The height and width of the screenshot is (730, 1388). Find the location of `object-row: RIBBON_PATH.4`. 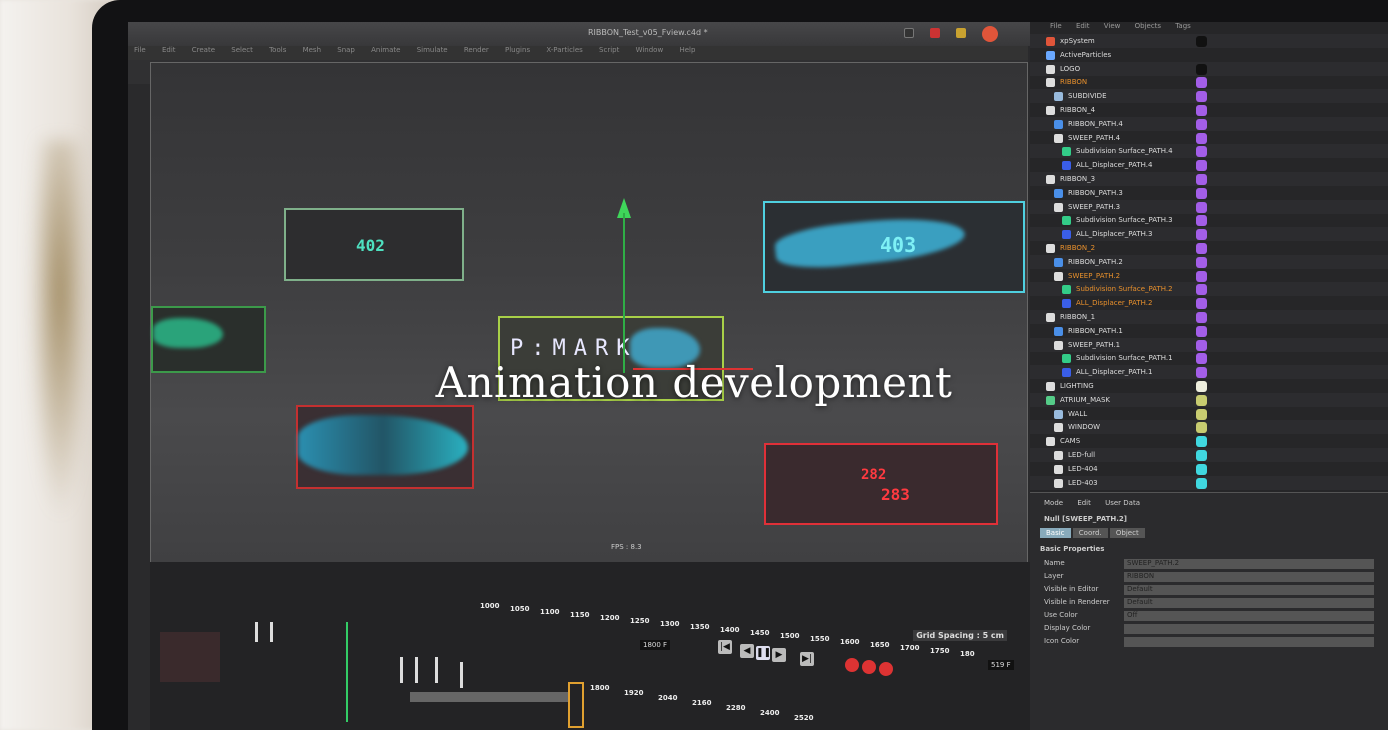

object-row: RIBBON_PATH.4 is located at coordinates (1209, 123).